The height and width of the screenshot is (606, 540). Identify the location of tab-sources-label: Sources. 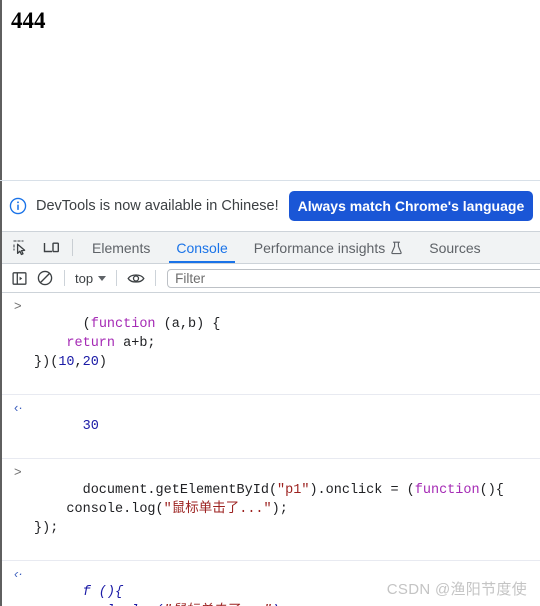
(455, 247).